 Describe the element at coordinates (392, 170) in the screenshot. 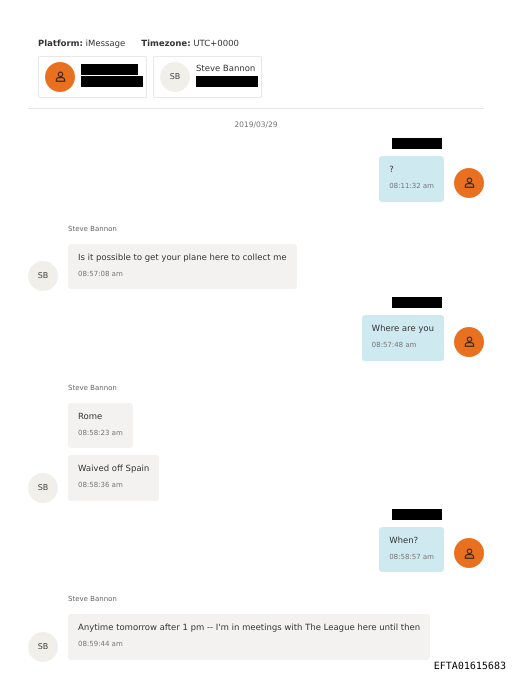

I see `message-text: ?` at that location.